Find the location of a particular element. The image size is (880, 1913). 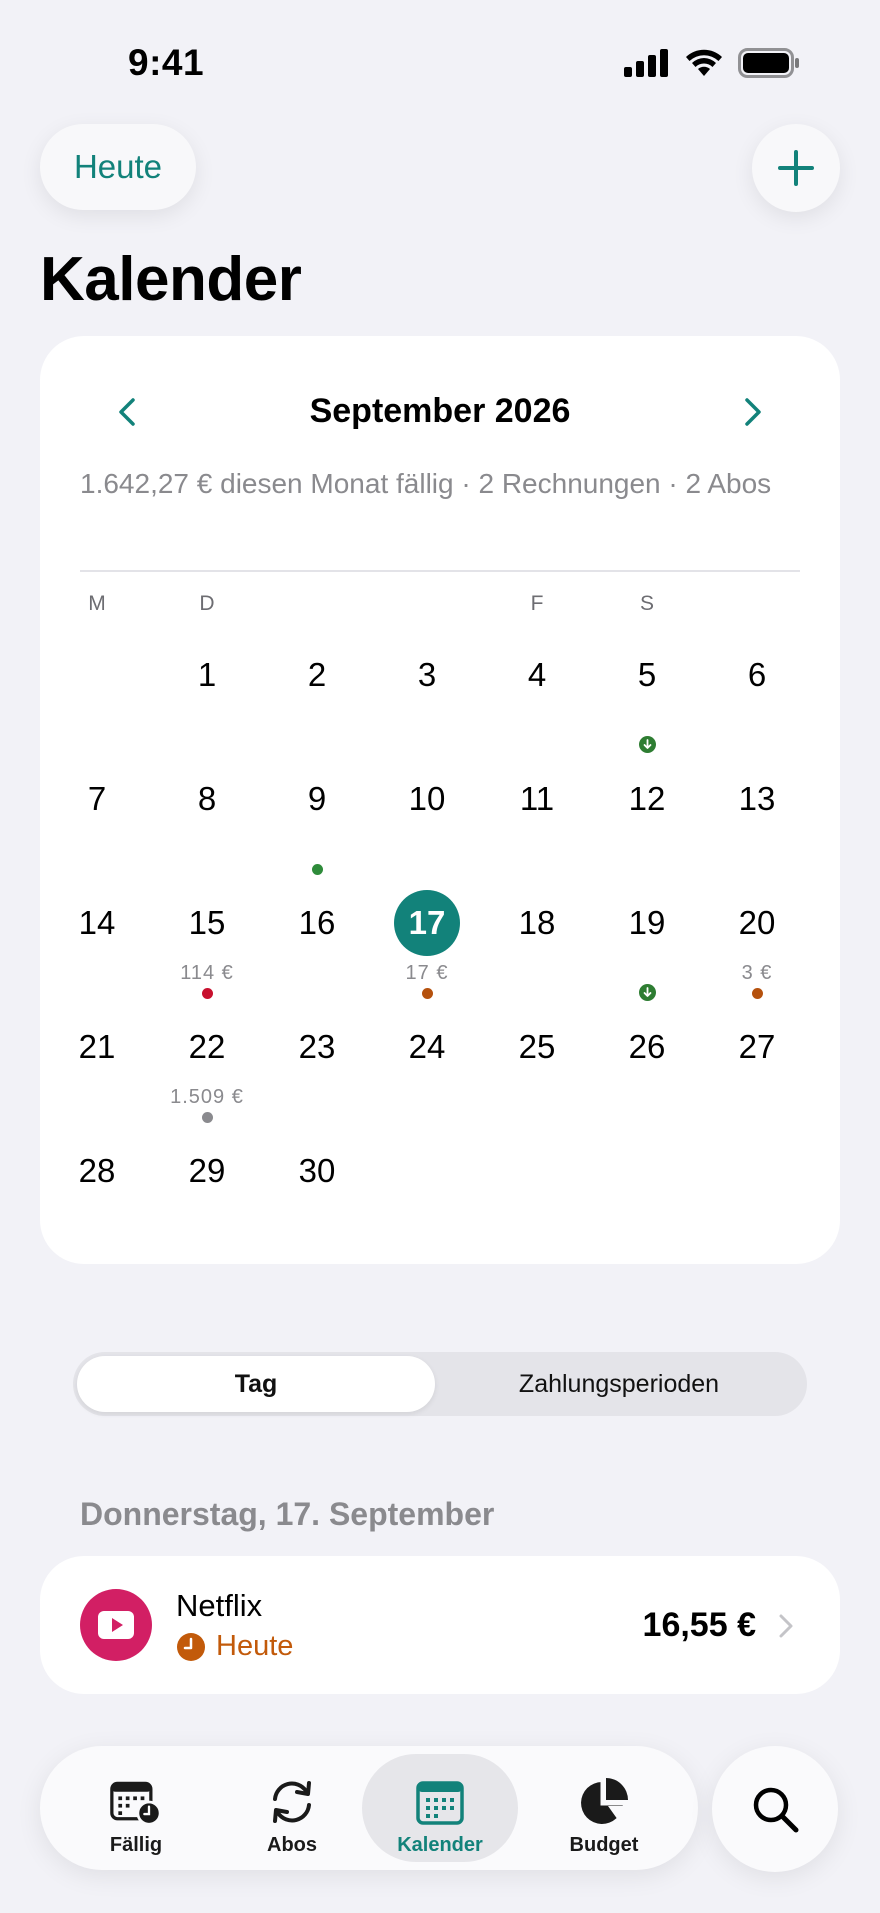

day-number: 21 is located at coordinates (97, 1046).